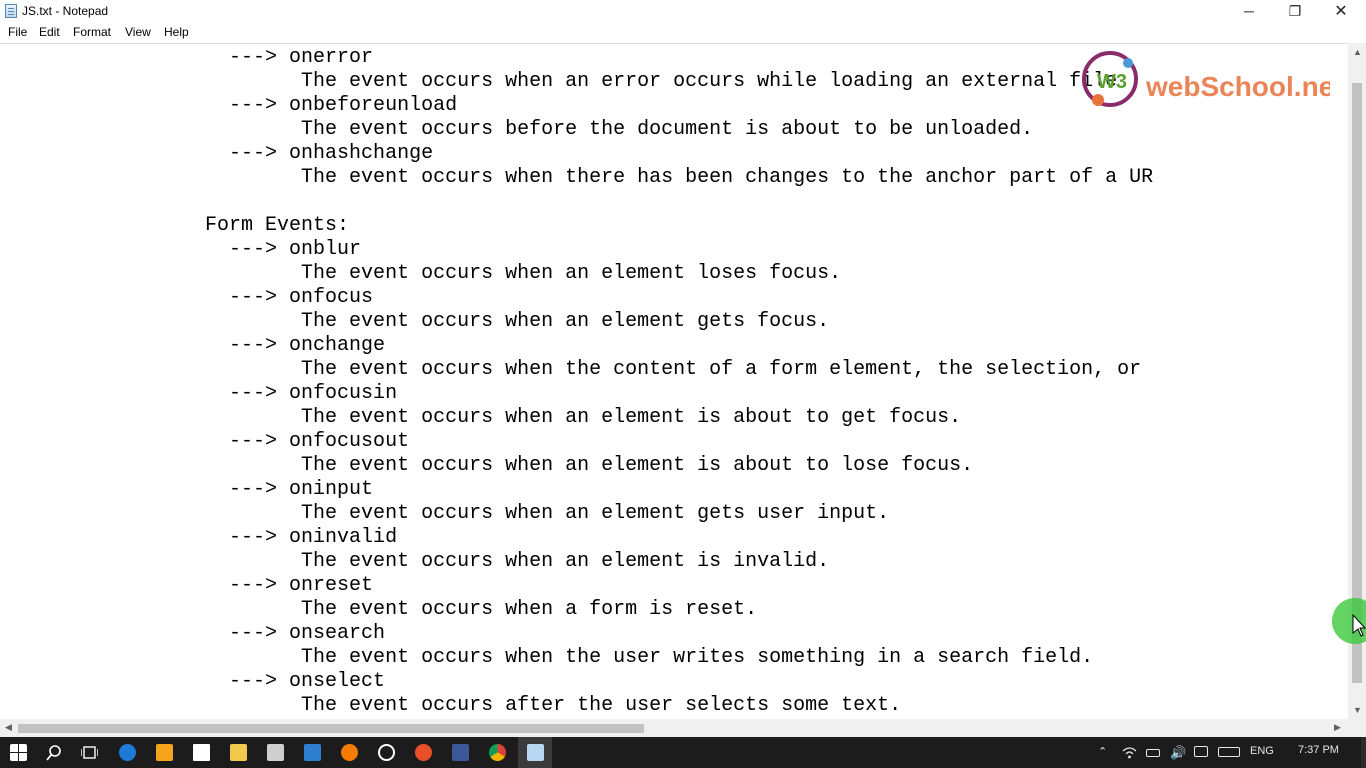 This screenshot has height=768, width=1366. I want to click on edge-icon, so click(127, 752).